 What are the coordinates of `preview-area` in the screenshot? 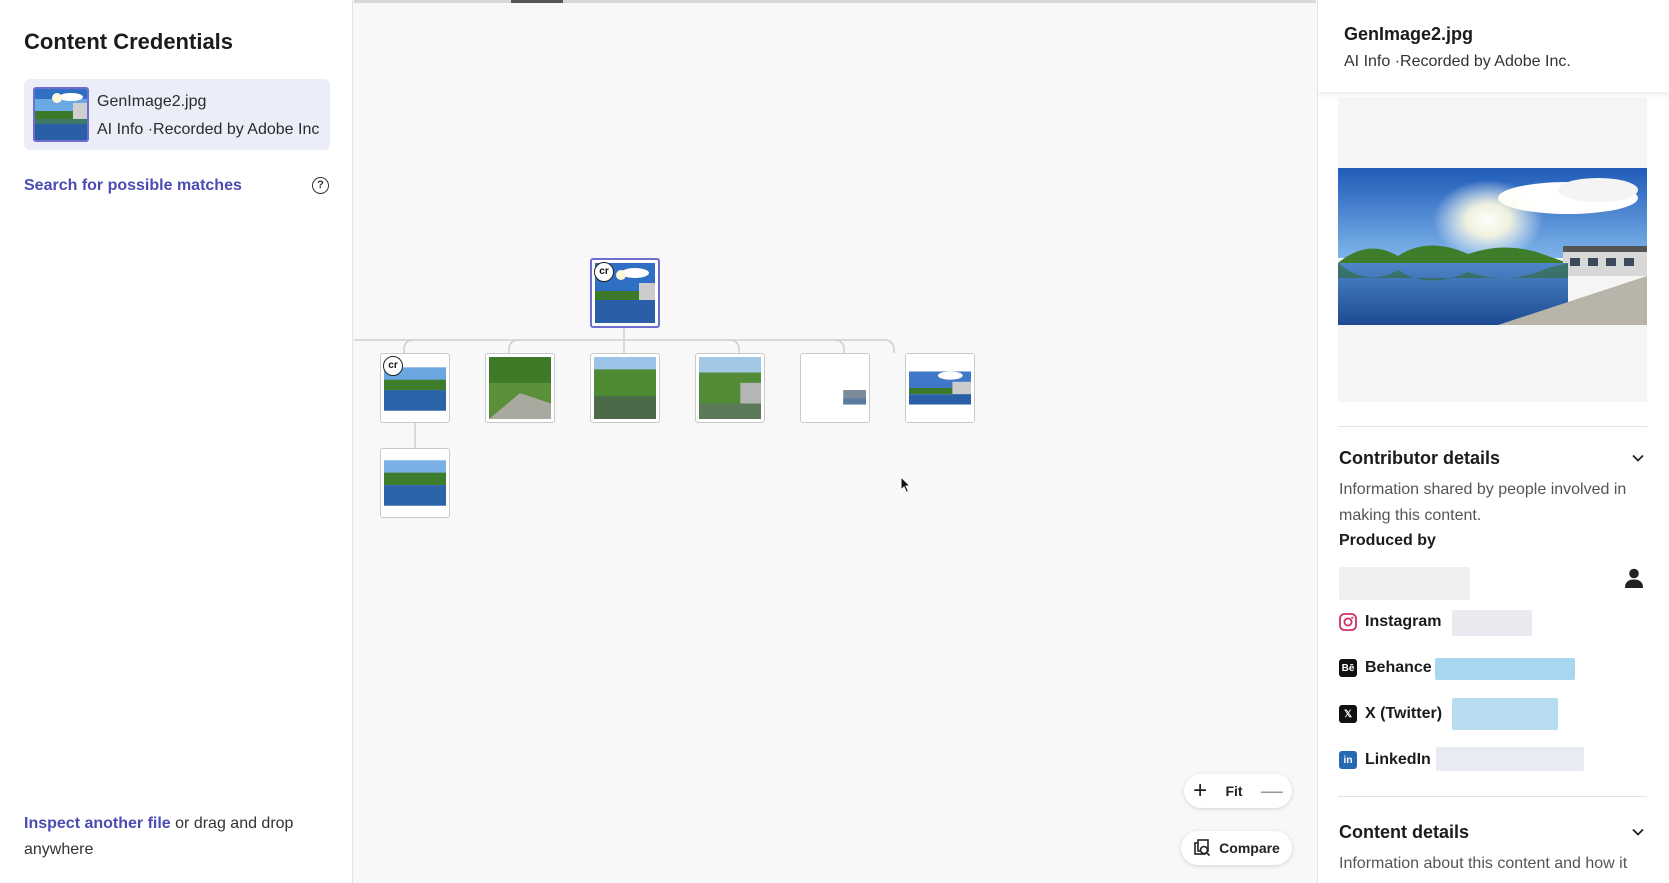 It's located at (1492, 250).